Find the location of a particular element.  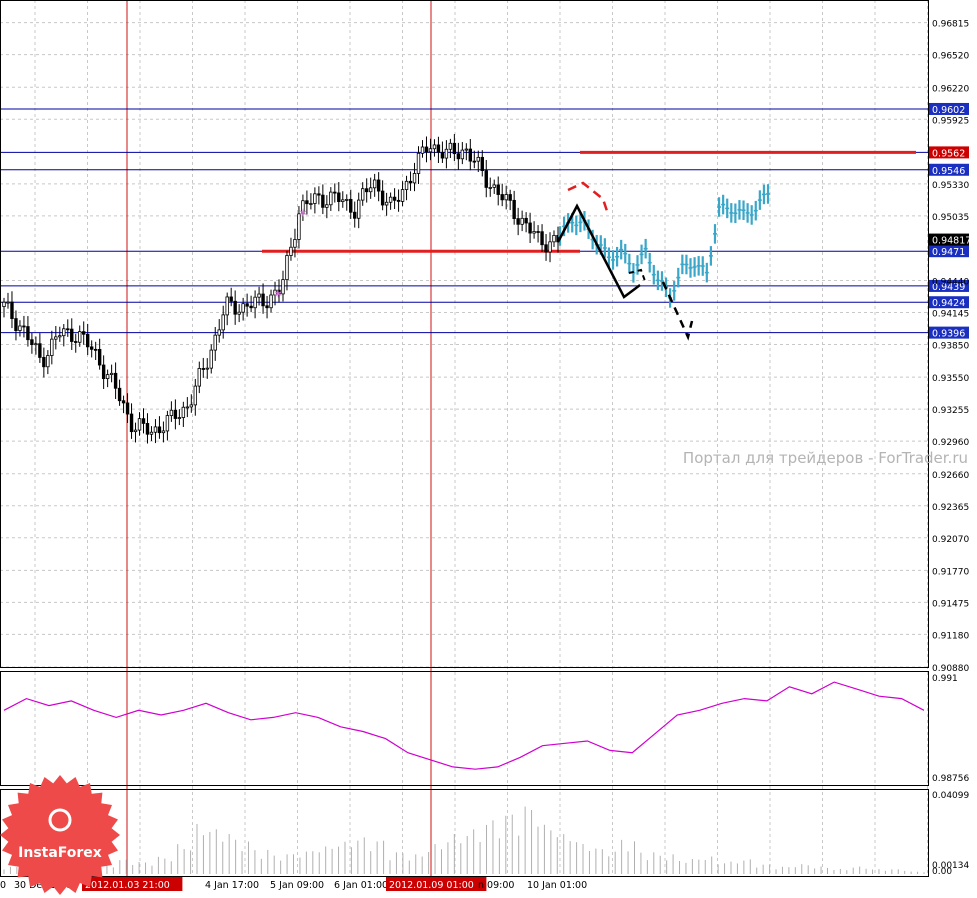

price-tick-label: 0.93850 is located at coordinates (950, 347).